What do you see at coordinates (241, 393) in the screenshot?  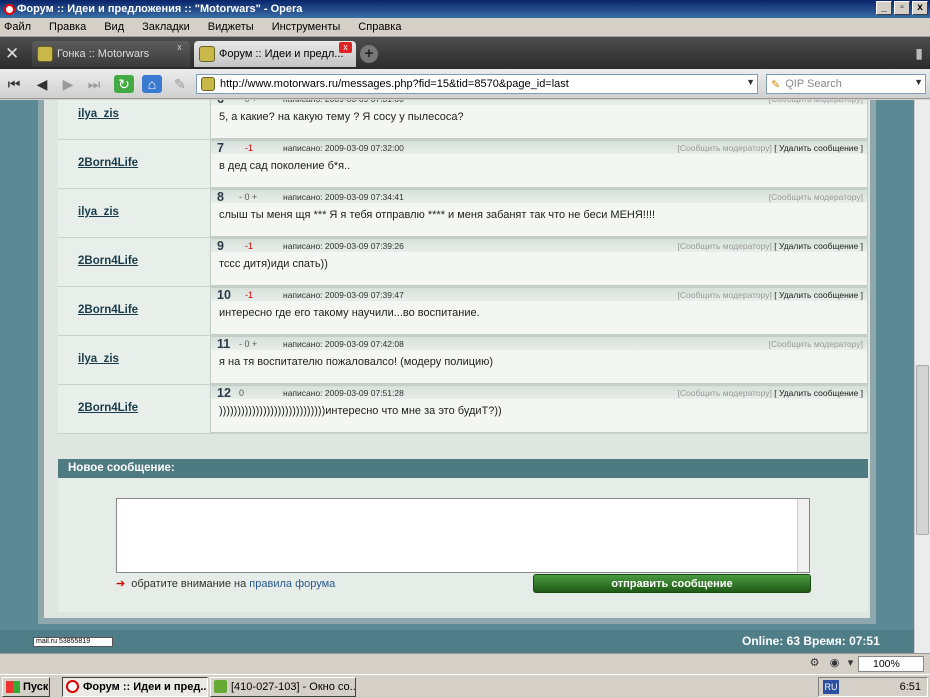 I see `post-rating: 0` at bounding box center [241, 393].